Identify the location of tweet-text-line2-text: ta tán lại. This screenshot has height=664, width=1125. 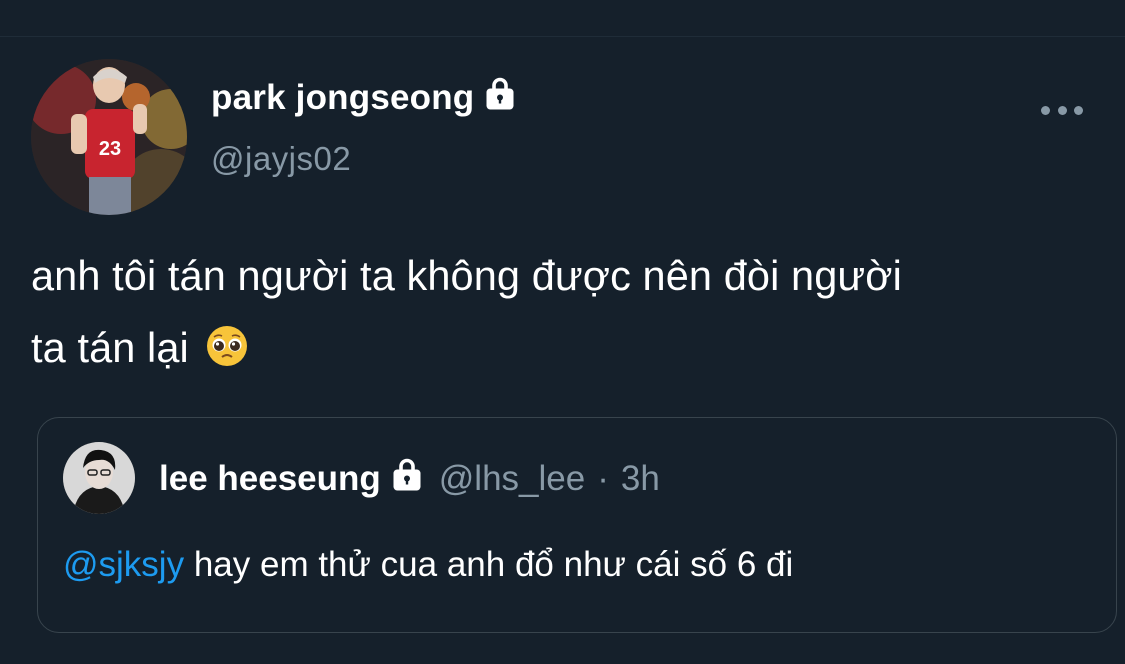
(110, 347).